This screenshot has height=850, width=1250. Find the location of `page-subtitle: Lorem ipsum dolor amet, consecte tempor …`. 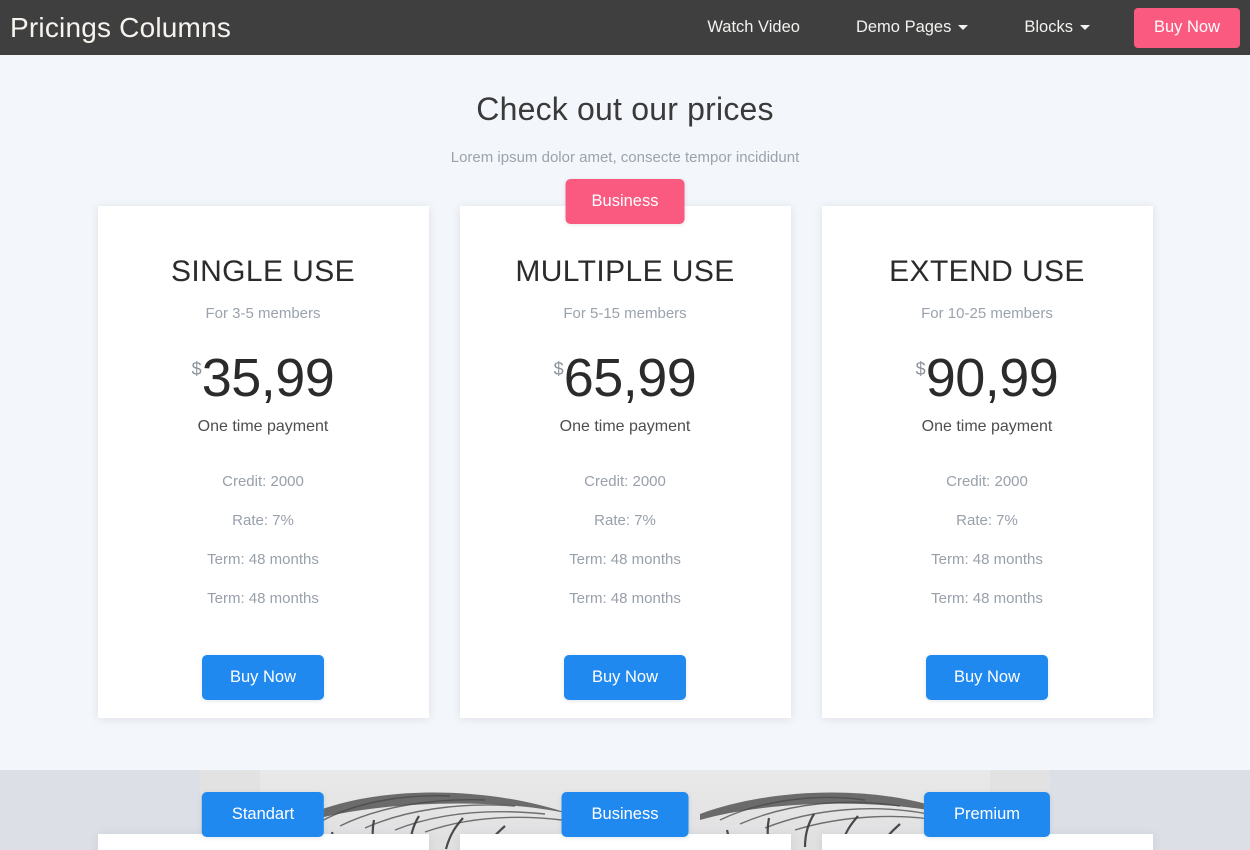

page-subtitle: Lorem ipsum dolor amet, consecte tempor … is located at coordinates (625, 157).